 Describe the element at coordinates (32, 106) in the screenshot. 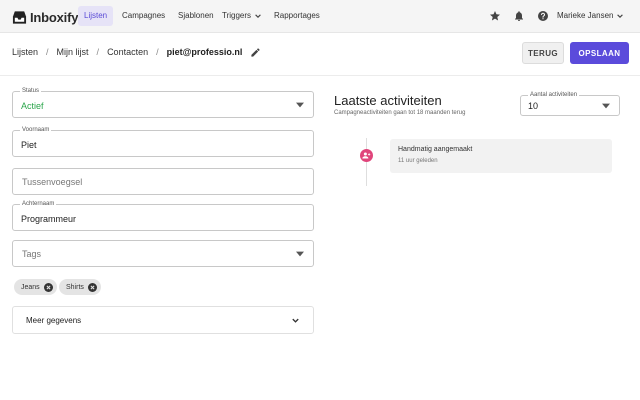

I see `status-value: Actief` at that location.